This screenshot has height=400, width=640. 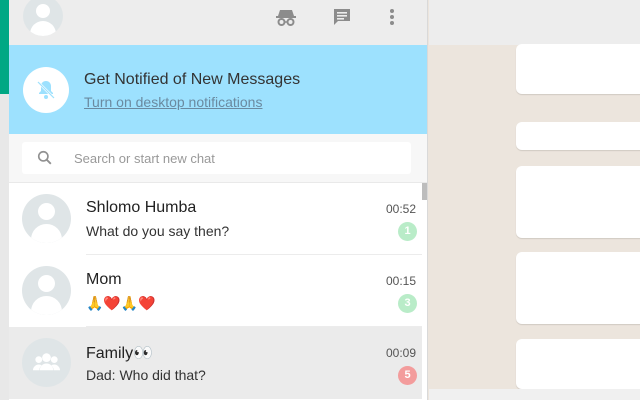 What do you see at coordinates (4, 47) in the screenshot?
I see `accent-band` at bounding box center [4, 47].